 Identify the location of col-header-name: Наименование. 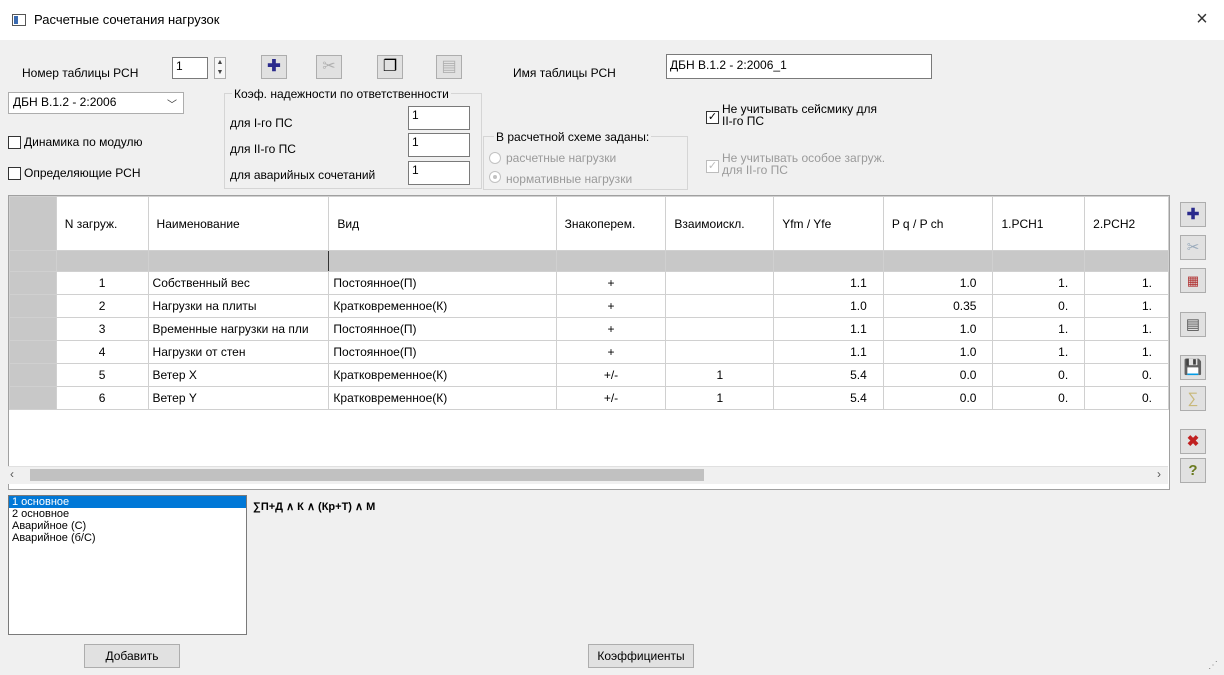
(238, 223).